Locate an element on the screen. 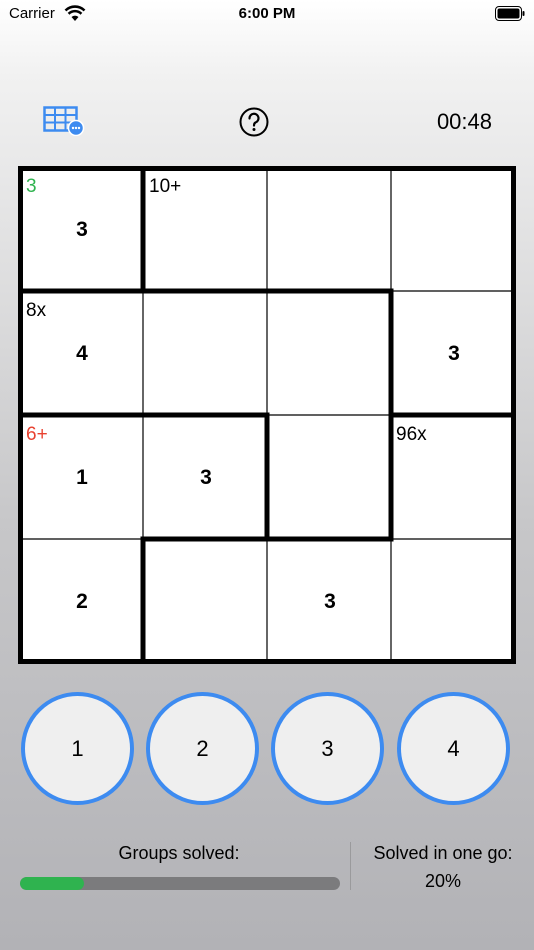  help-icon is located at coordinates (254, 122).